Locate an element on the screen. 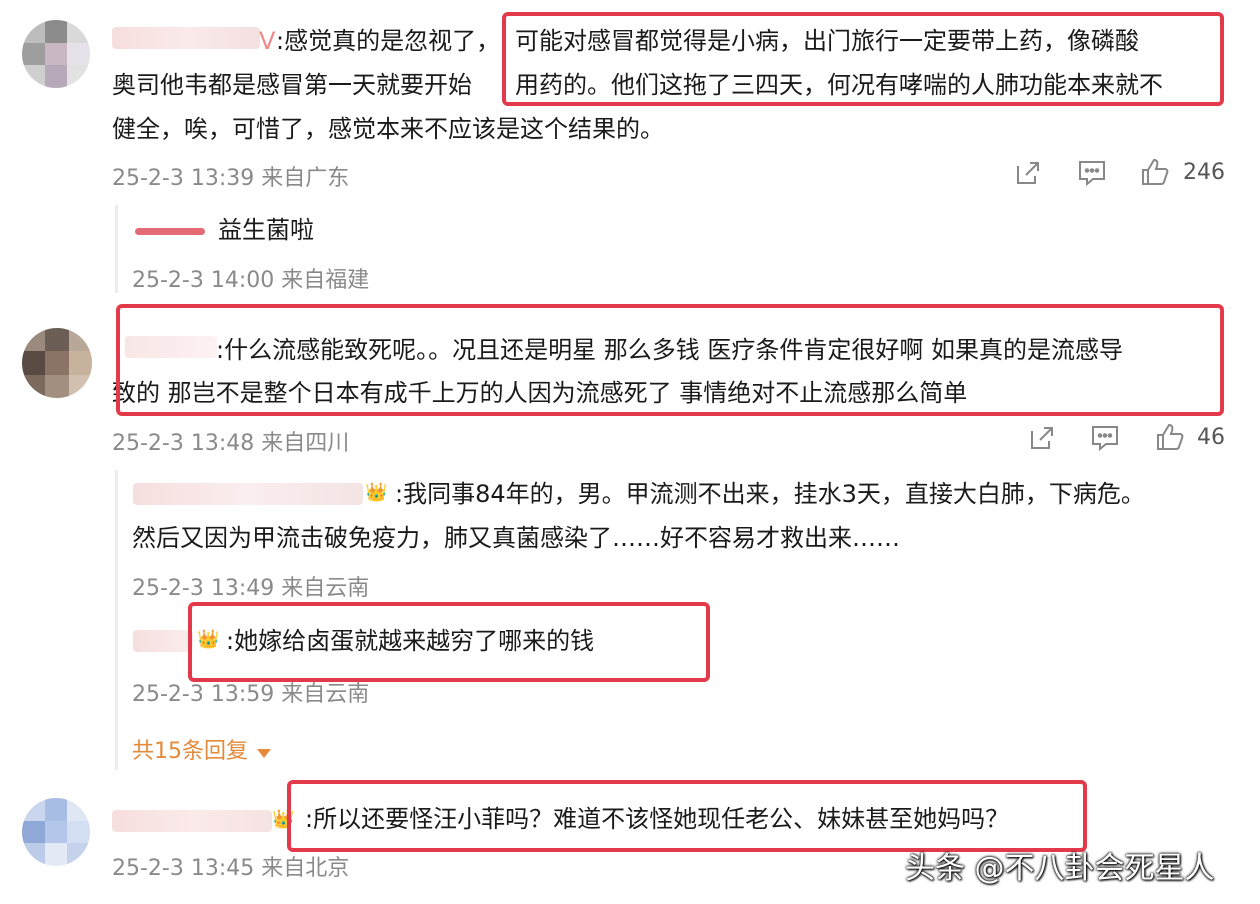  comment-text-line: :感觉真的是忽视了， is located at coordinates (388, 41).